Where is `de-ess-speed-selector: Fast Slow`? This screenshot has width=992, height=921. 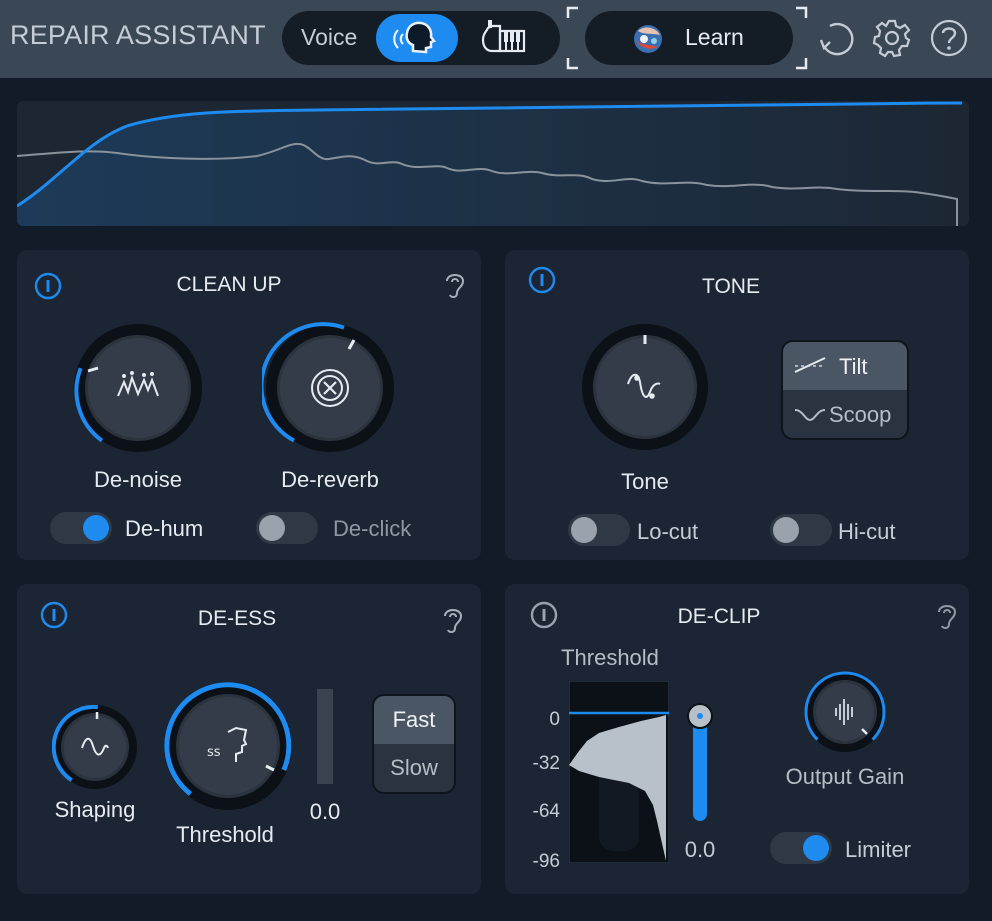 de-ess-speed-selector: Fast Slow is located at coordinates (414, 744).